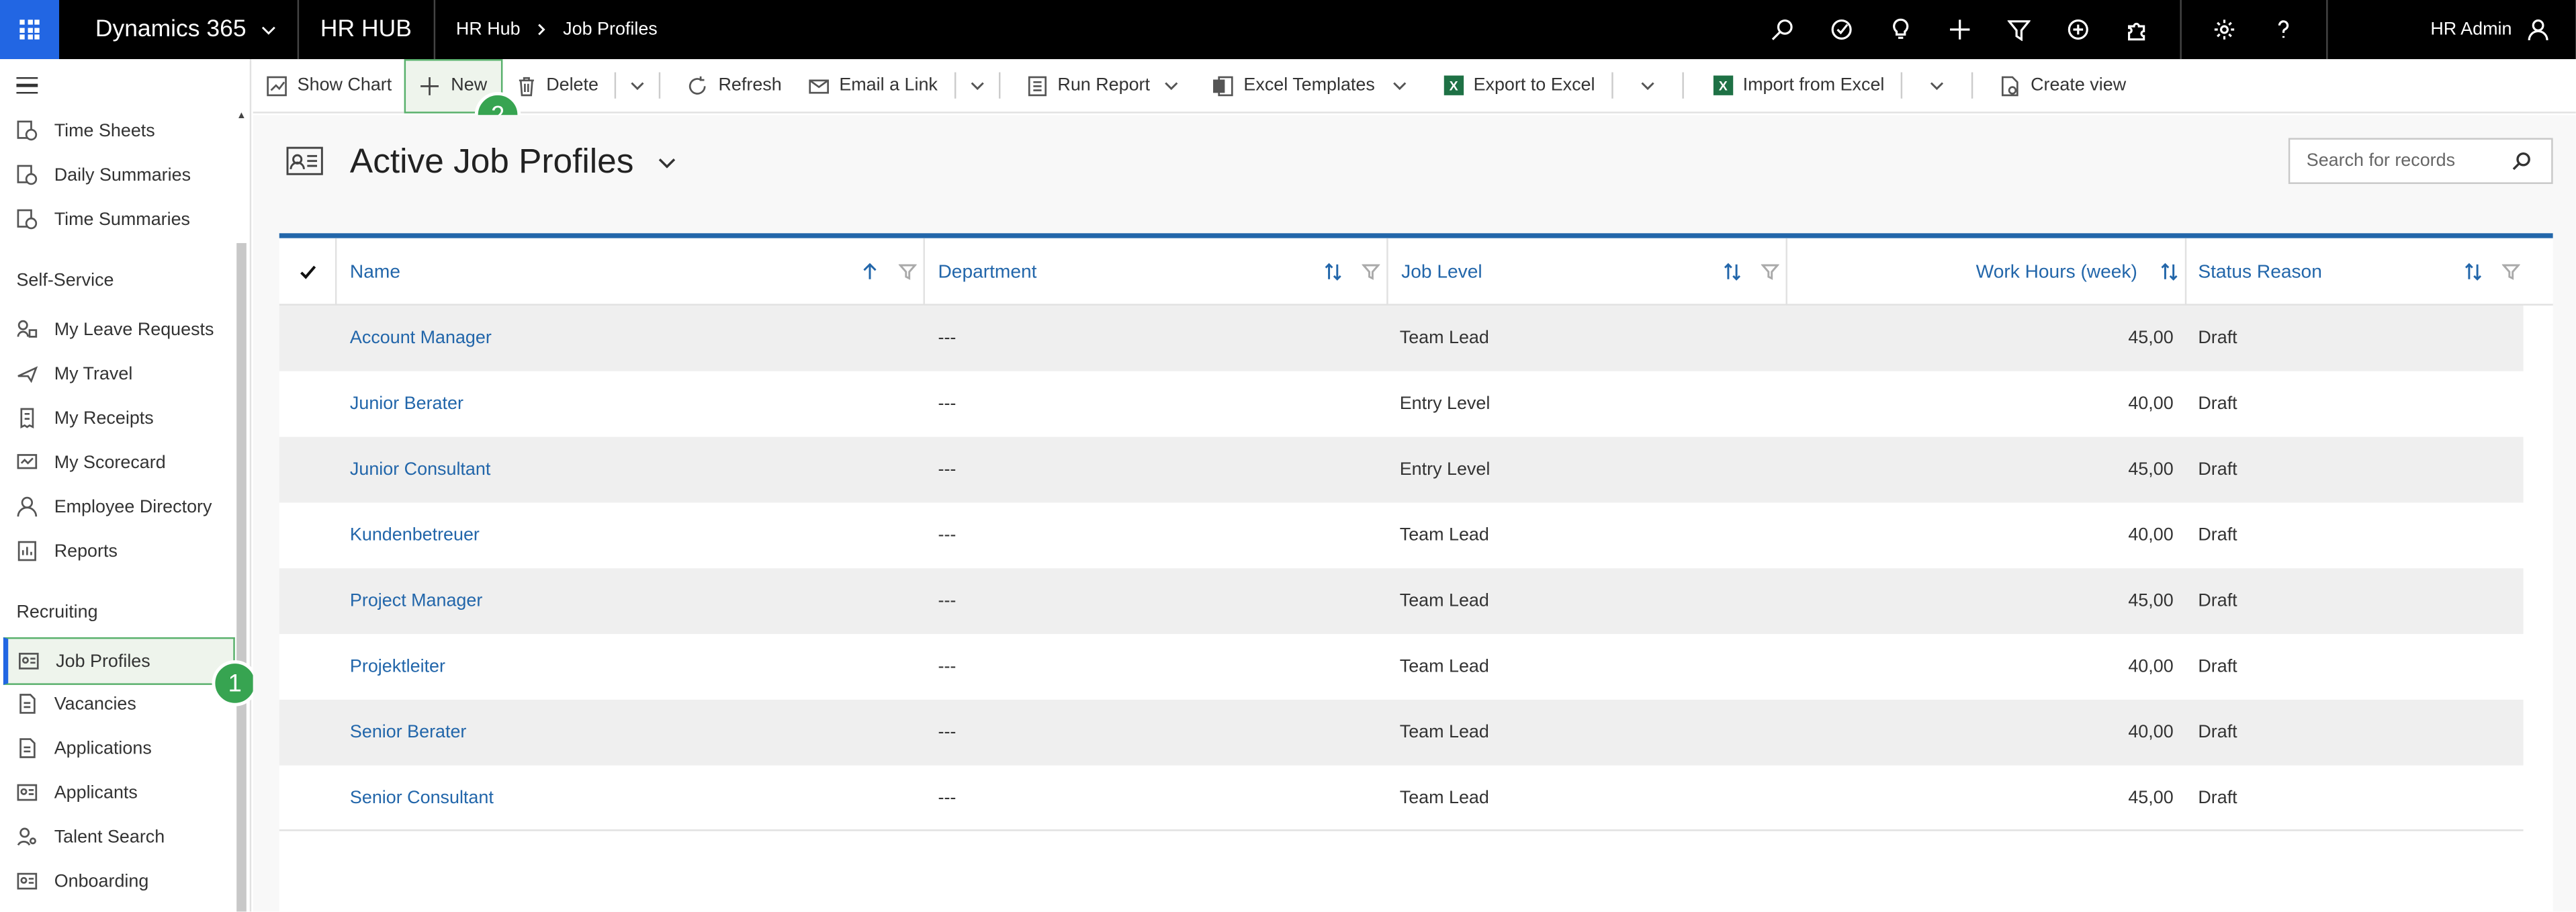 This screenshot has height=912, width=2576. Describe the element at coordinates (2409, 161) in the screenshot. I see `search-input` at that location.